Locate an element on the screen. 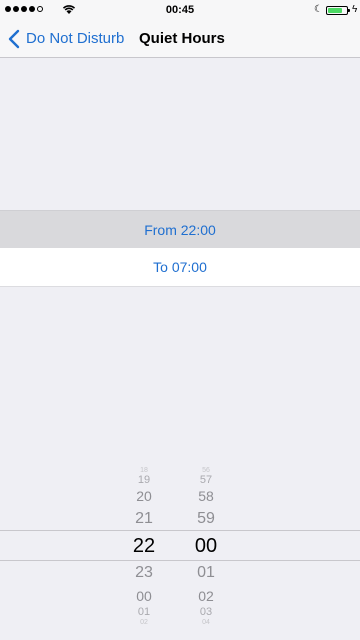  minute-option: 58 is located at coordinates (206, 496).